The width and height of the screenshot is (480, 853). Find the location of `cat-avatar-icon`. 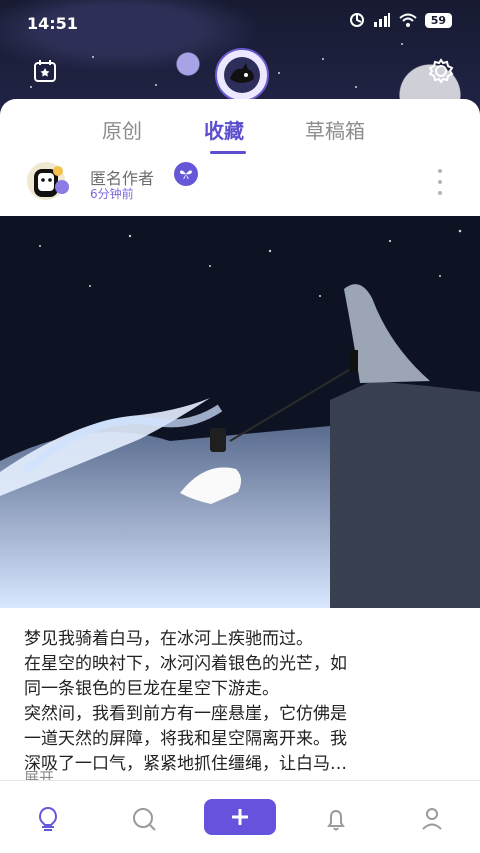

cat-avatar-icon is located at coordinates (242, 75).